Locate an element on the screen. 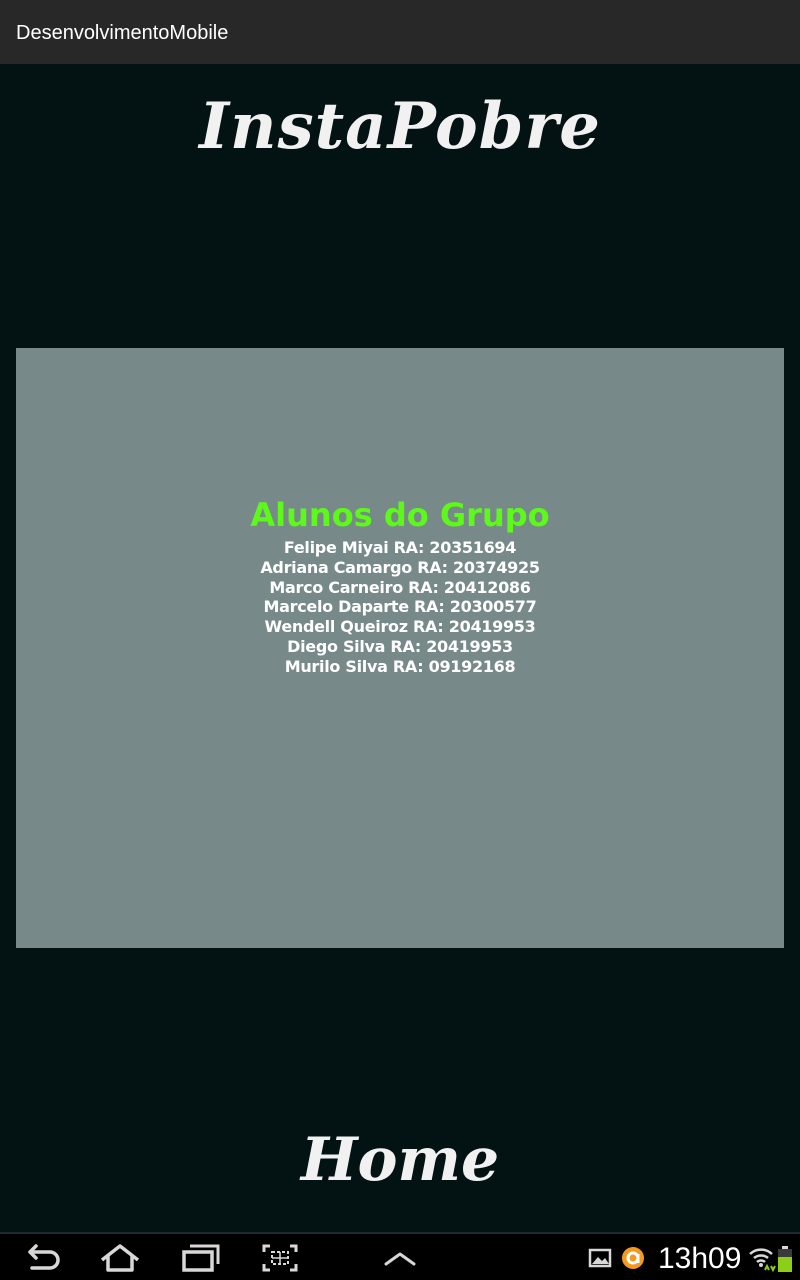 The image size is (800, 1280). group-heading: Alunos do Grupo is located at coordinates (400, 515).